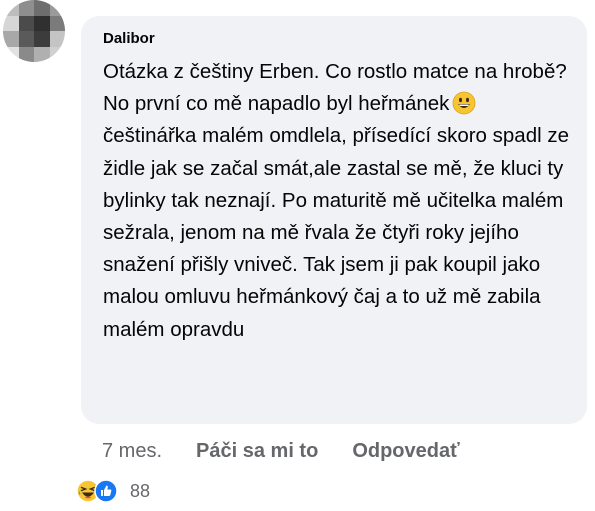 This screenshot has width=595, height=511. What do you see at coordinates (405, 451) in the screenshot?
I see `reply-button: Odpovedať` at bounding box center [405, 451].